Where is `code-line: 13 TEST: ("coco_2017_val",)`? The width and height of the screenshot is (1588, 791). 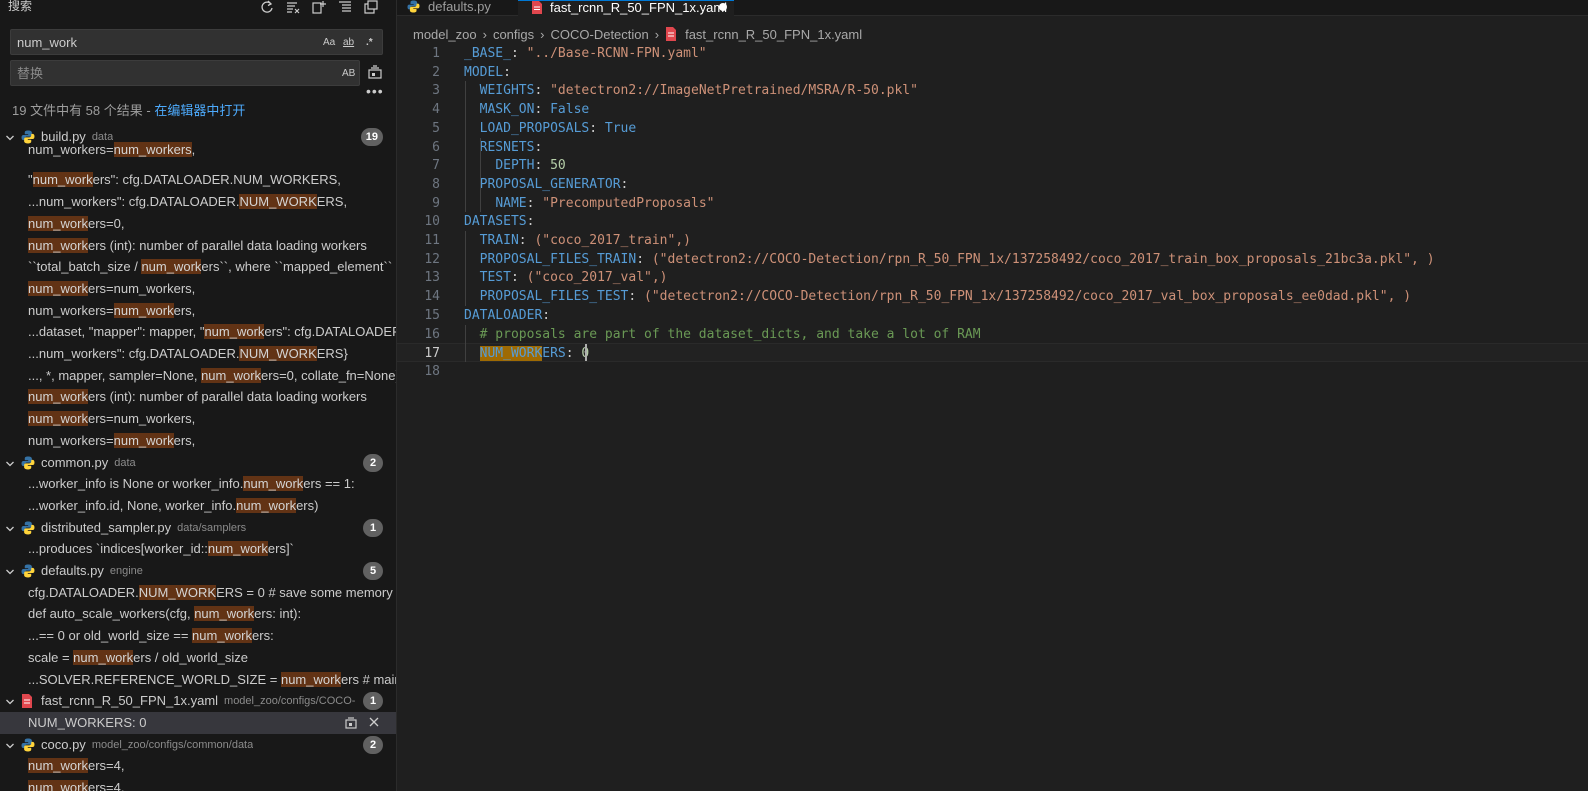 code-line: 13 TEST: ("coco_2017_val",) is located at coordinates (992, 277).